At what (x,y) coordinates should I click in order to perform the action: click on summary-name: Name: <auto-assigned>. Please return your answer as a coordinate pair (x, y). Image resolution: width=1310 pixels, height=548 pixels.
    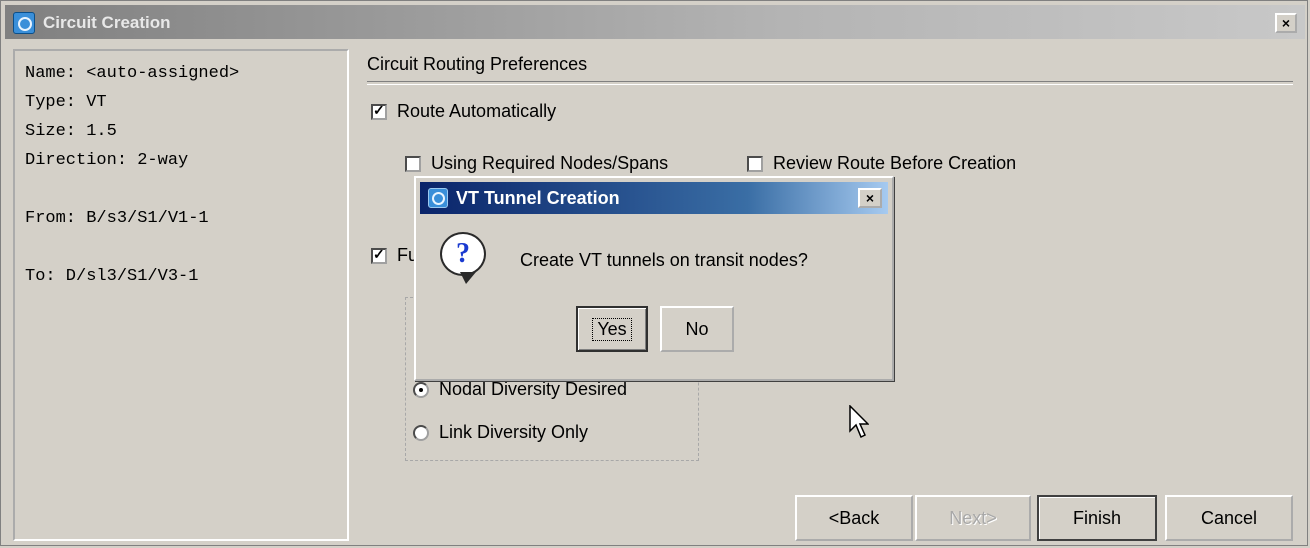
    Looking at the image, I should click on (132, 73).